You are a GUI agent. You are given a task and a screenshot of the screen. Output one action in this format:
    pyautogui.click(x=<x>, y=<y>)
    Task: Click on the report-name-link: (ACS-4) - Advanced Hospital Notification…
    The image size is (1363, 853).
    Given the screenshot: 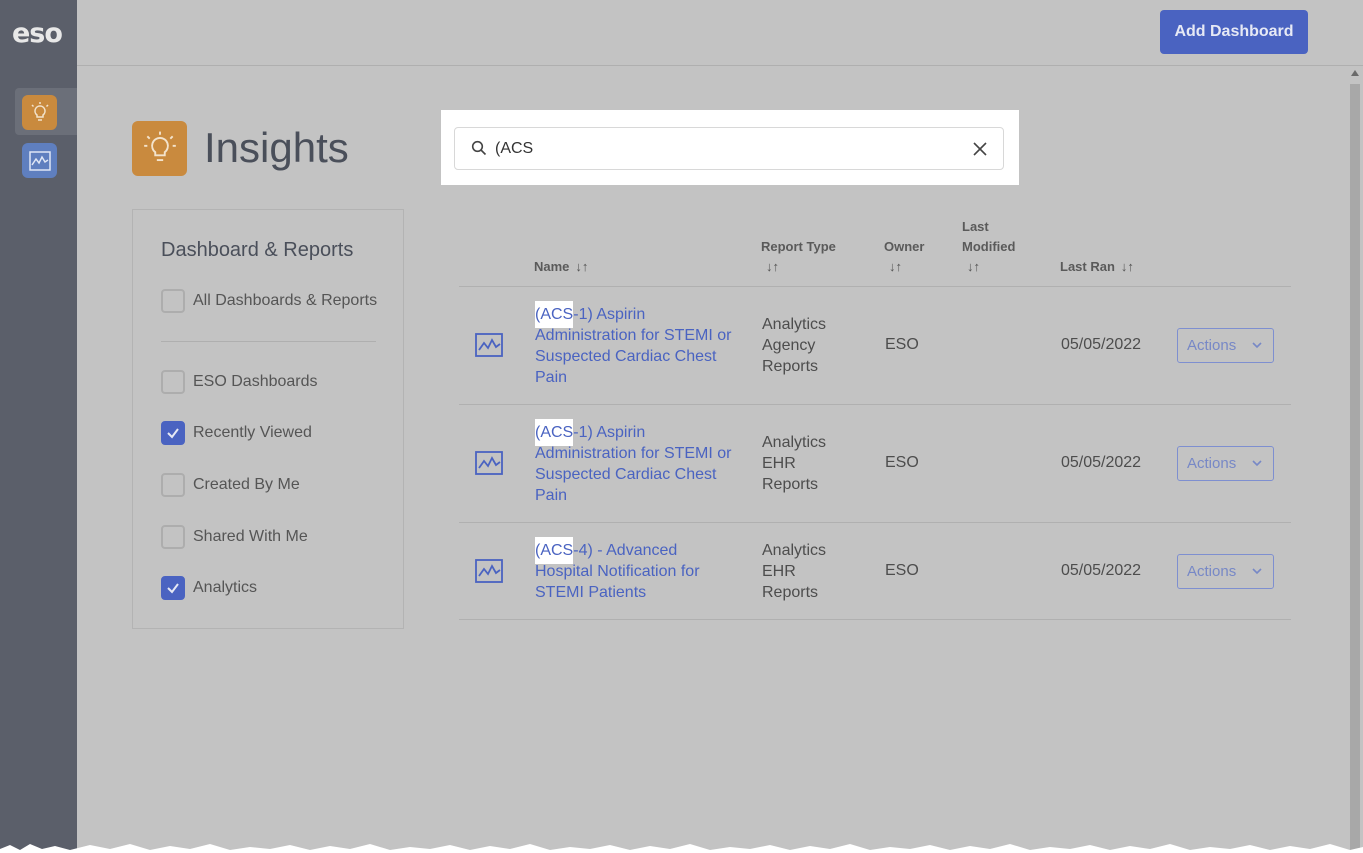 What is the action you would take?
    pyautogui.click(x=630, y=570)
    